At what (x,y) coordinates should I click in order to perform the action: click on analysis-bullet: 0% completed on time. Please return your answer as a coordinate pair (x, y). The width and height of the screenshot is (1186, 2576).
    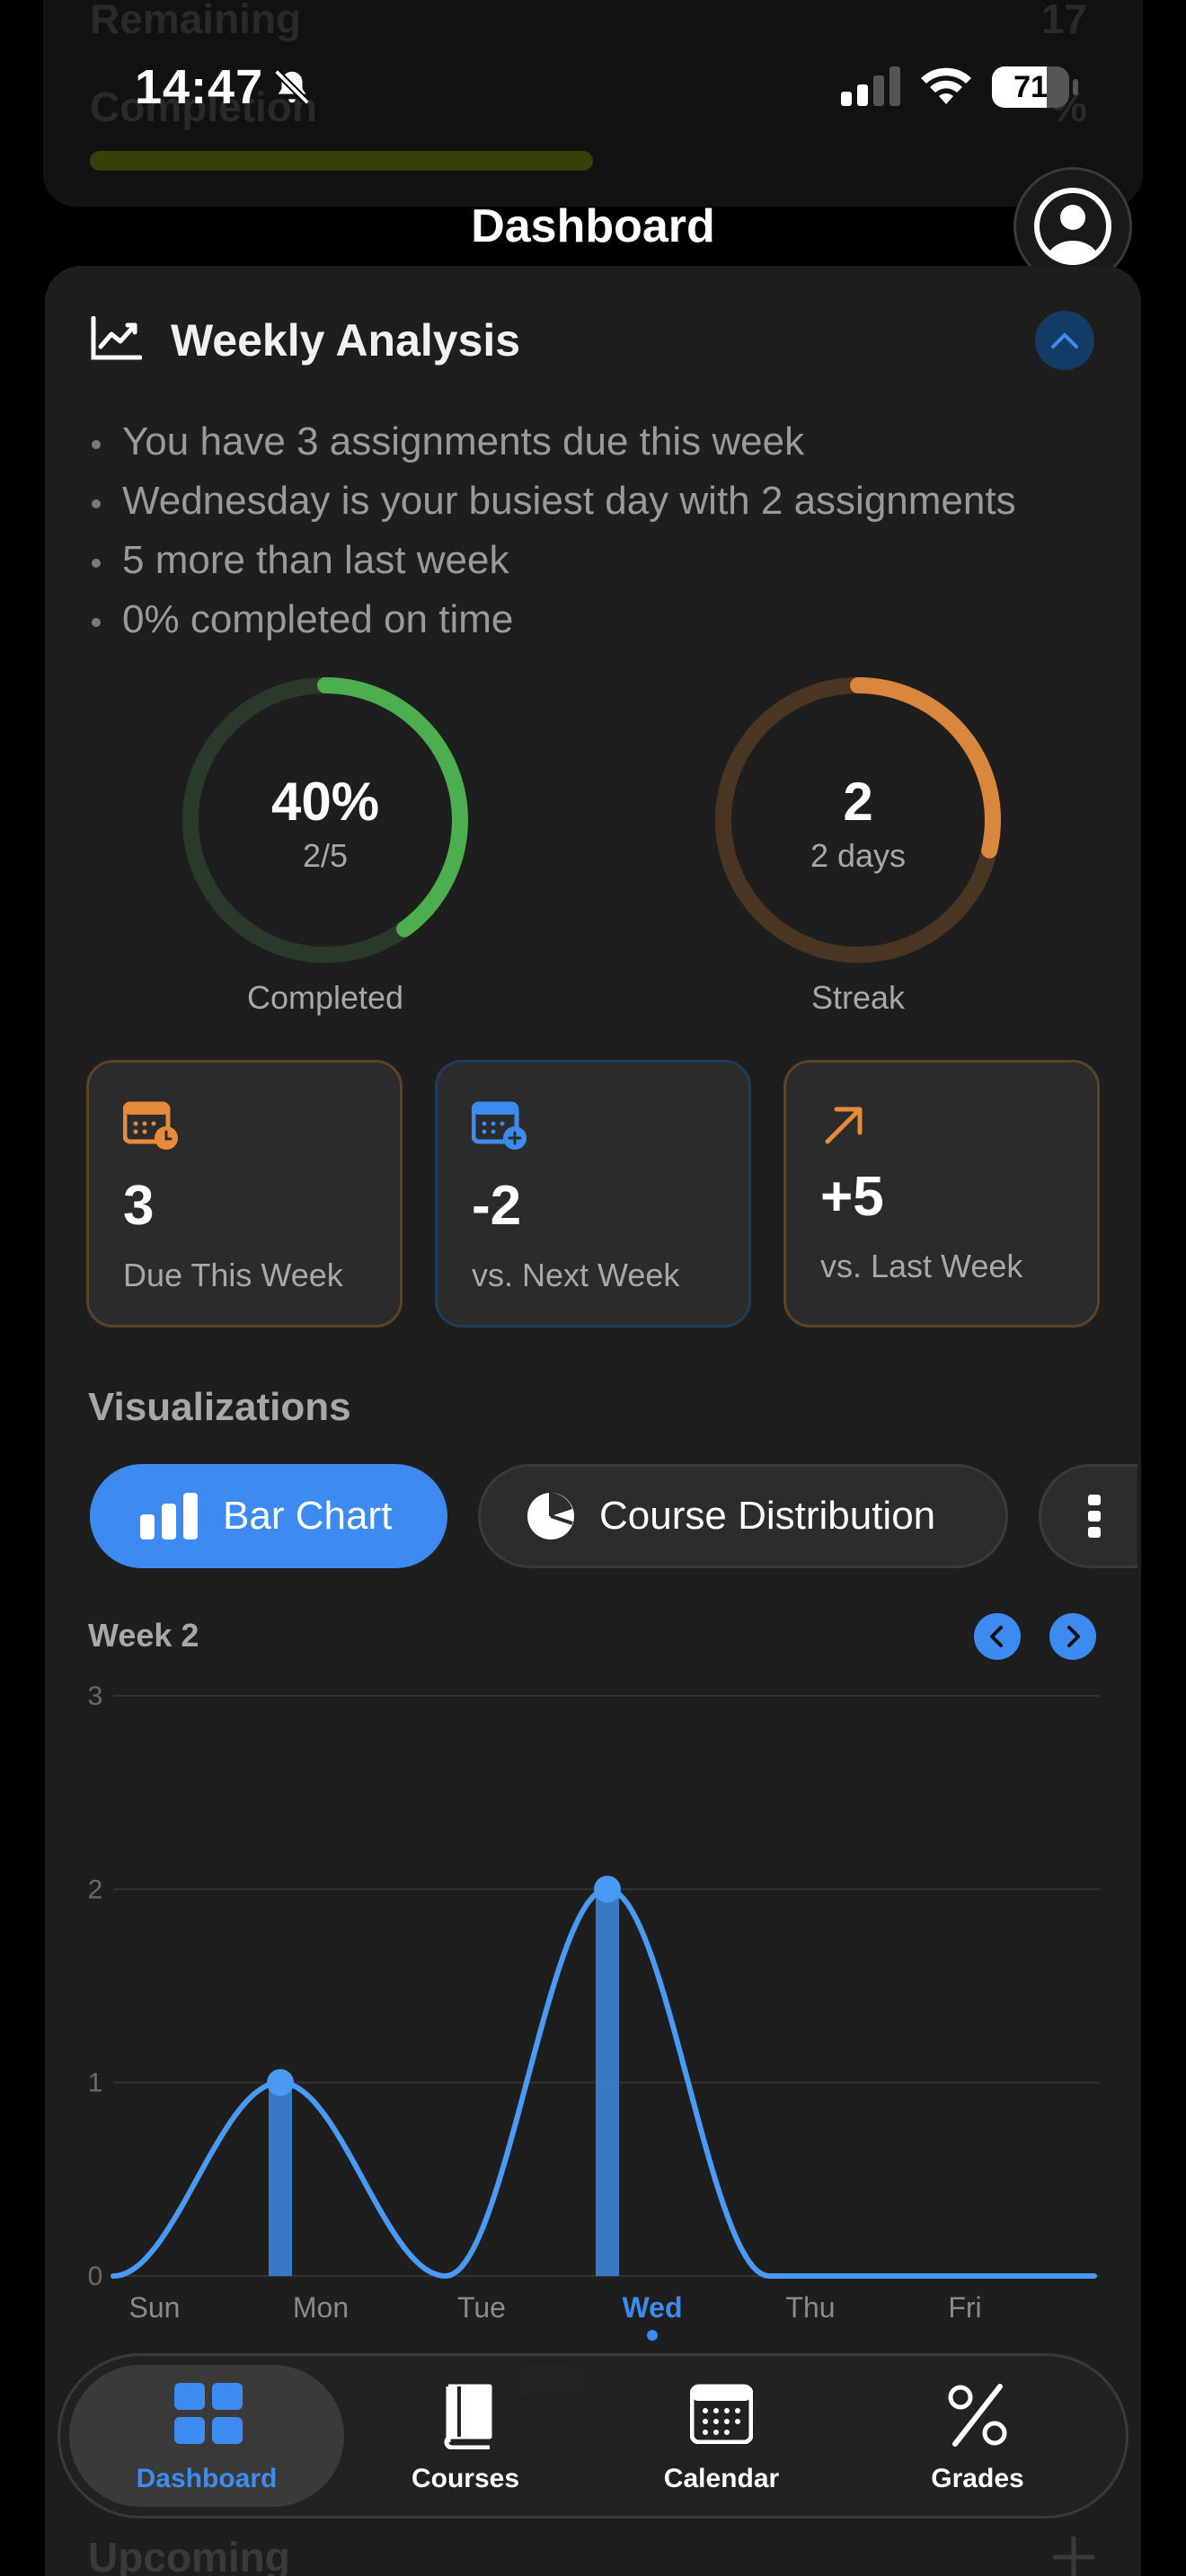
    Looking at the image, I should click on (551, 622).